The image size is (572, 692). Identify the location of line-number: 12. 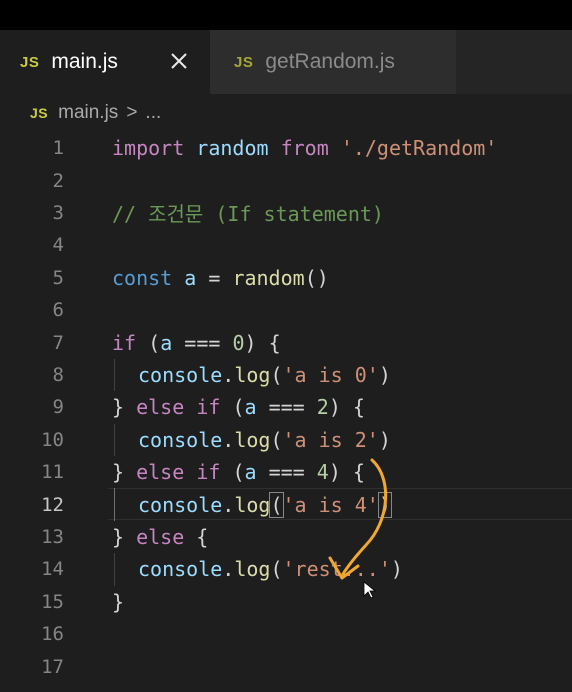
(52, 504).